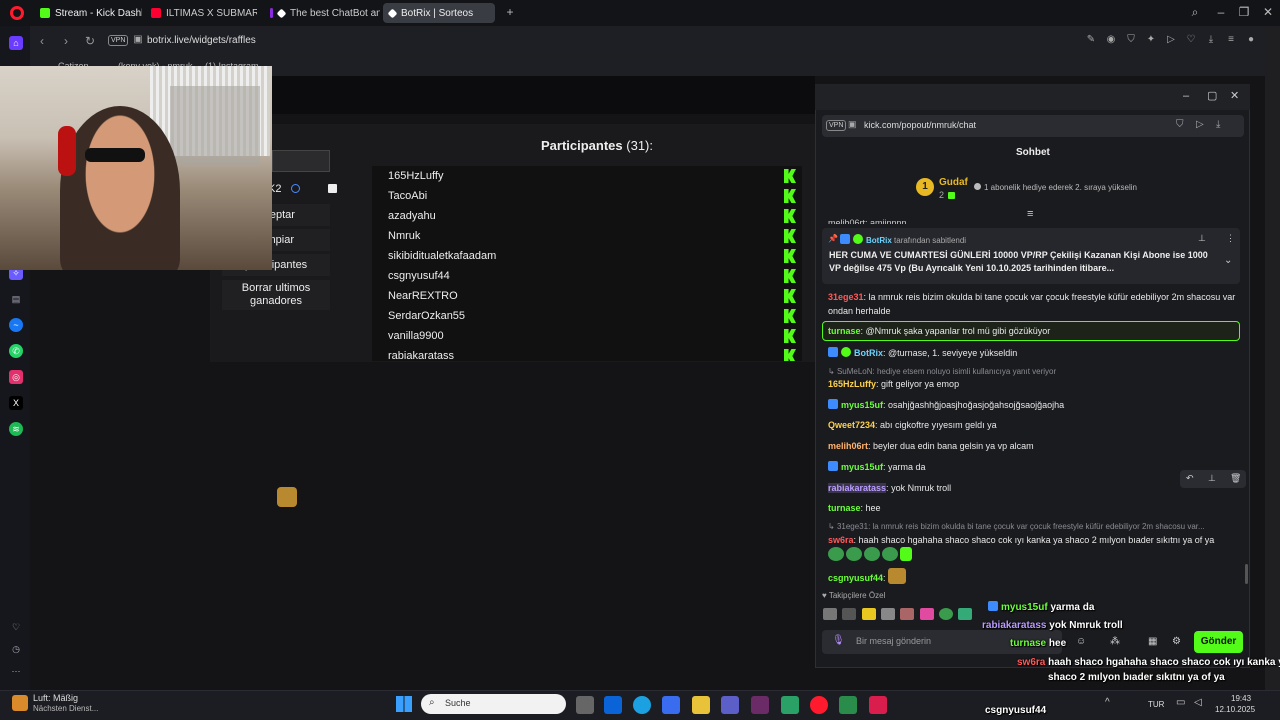 The height and width of the screenshot is (720, 1280). I want to click on volume-icon: ◁, so click(1198, 702).